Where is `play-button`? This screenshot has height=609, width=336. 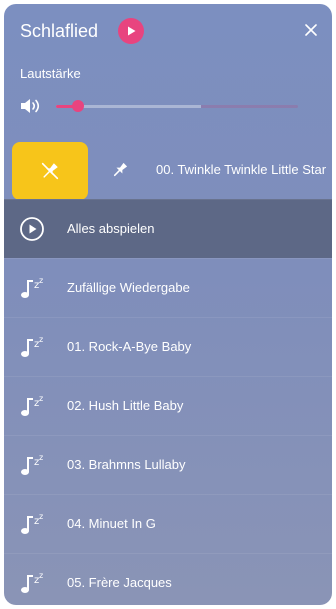
play-button is located at coordinates (131, 31).